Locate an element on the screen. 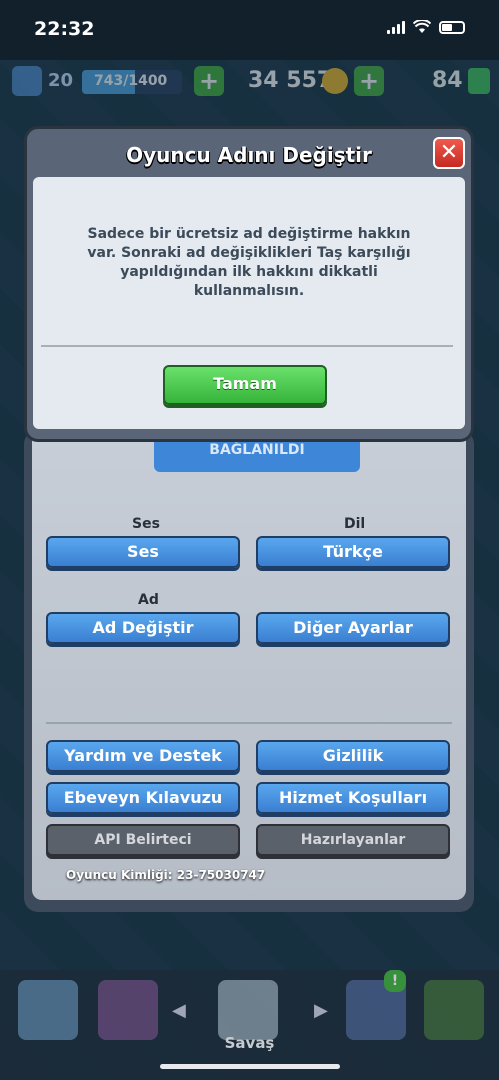  dialog-title: Oyuncu Adını Değiştir is located at coordinates (249, 155).